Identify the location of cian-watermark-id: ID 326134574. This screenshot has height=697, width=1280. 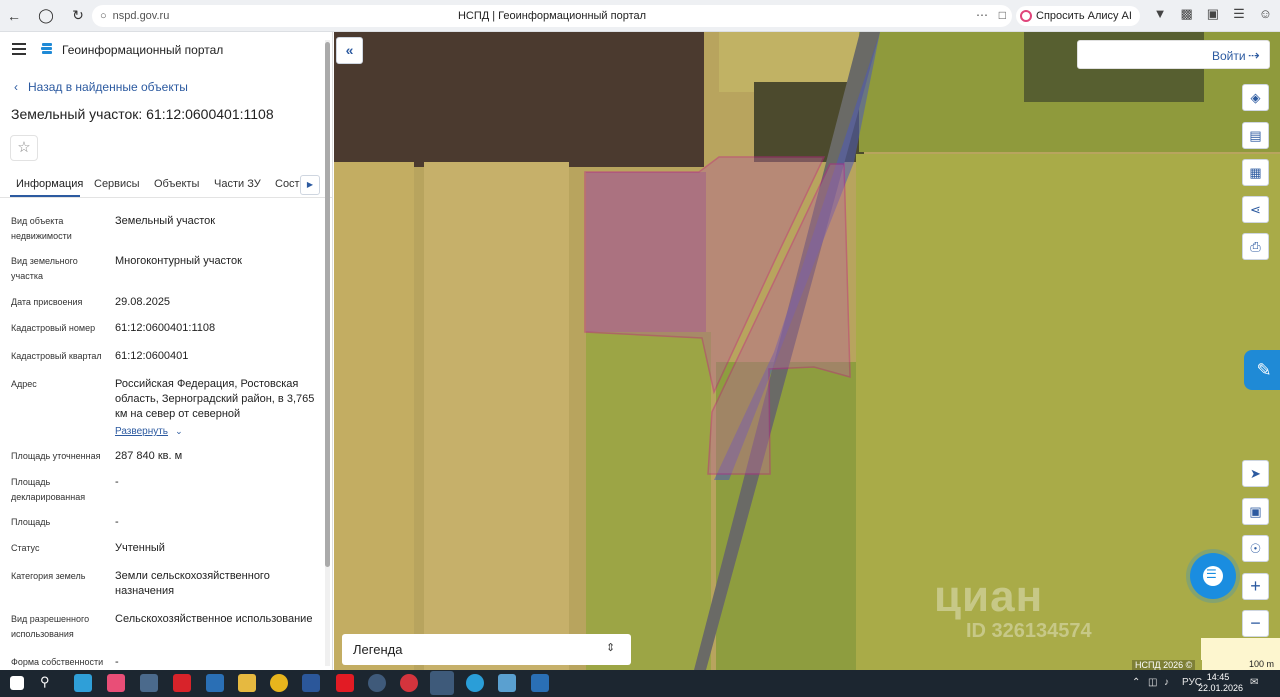
(1029, 631).